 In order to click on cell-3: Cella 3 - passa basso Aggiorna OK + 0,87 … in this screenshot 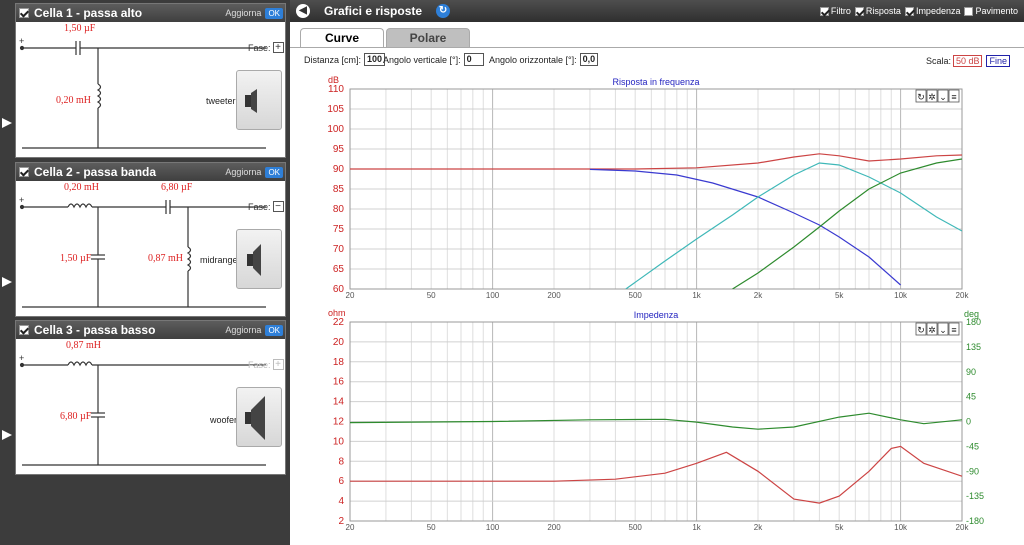, I will do `click(150, 397)`.